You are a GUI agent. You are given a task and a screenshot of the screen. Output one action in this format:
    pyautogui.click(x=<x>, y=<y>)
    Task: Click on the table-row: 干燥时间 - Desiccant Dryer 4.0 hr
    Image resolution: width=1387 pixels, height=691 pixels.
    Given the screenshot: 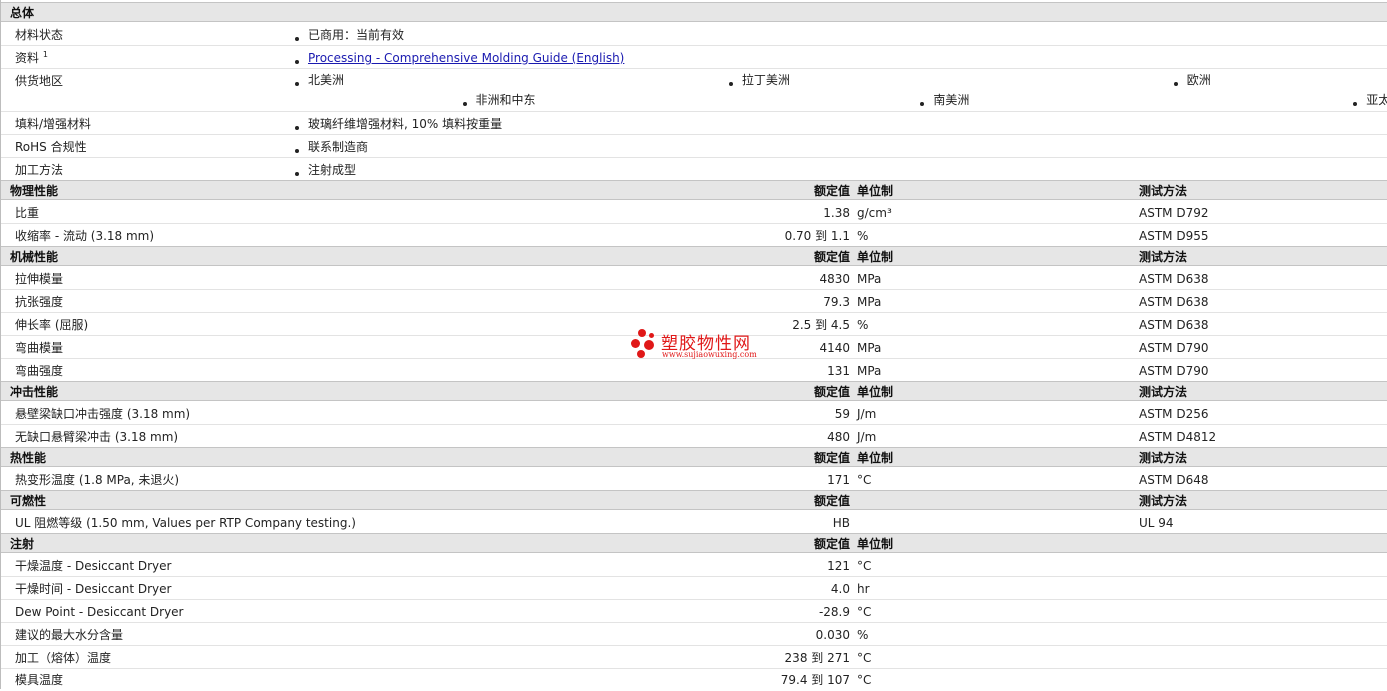 What is the action you would take?
    pyautogui.click(x=694, y=588)
    